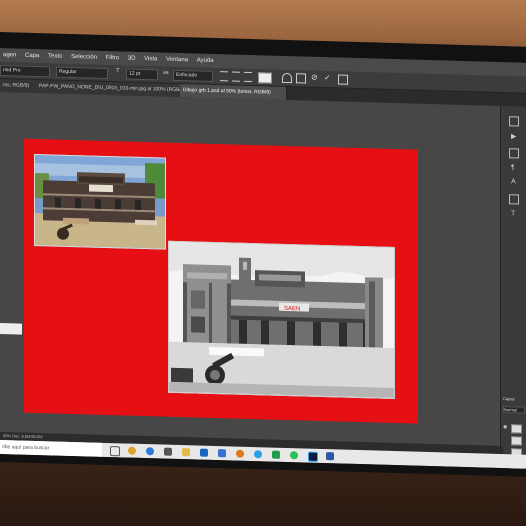 The height and width of the screenshot is (526, 526). Describe the element at coordinates (330, 456) in the screenshot. I see `app-icon-blue` at that location.